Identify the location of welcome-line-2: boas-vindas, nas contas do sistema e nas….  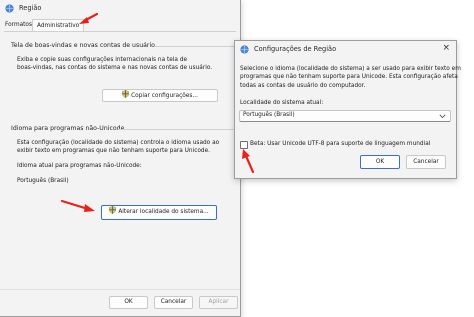
(115, 68).